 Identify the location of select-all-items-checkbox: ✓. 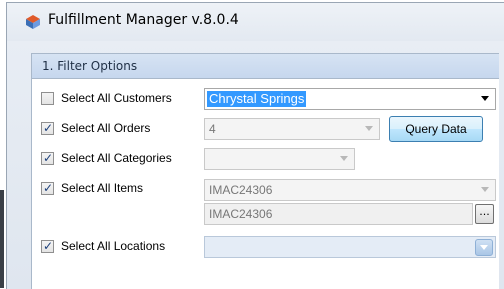
(47, 188).